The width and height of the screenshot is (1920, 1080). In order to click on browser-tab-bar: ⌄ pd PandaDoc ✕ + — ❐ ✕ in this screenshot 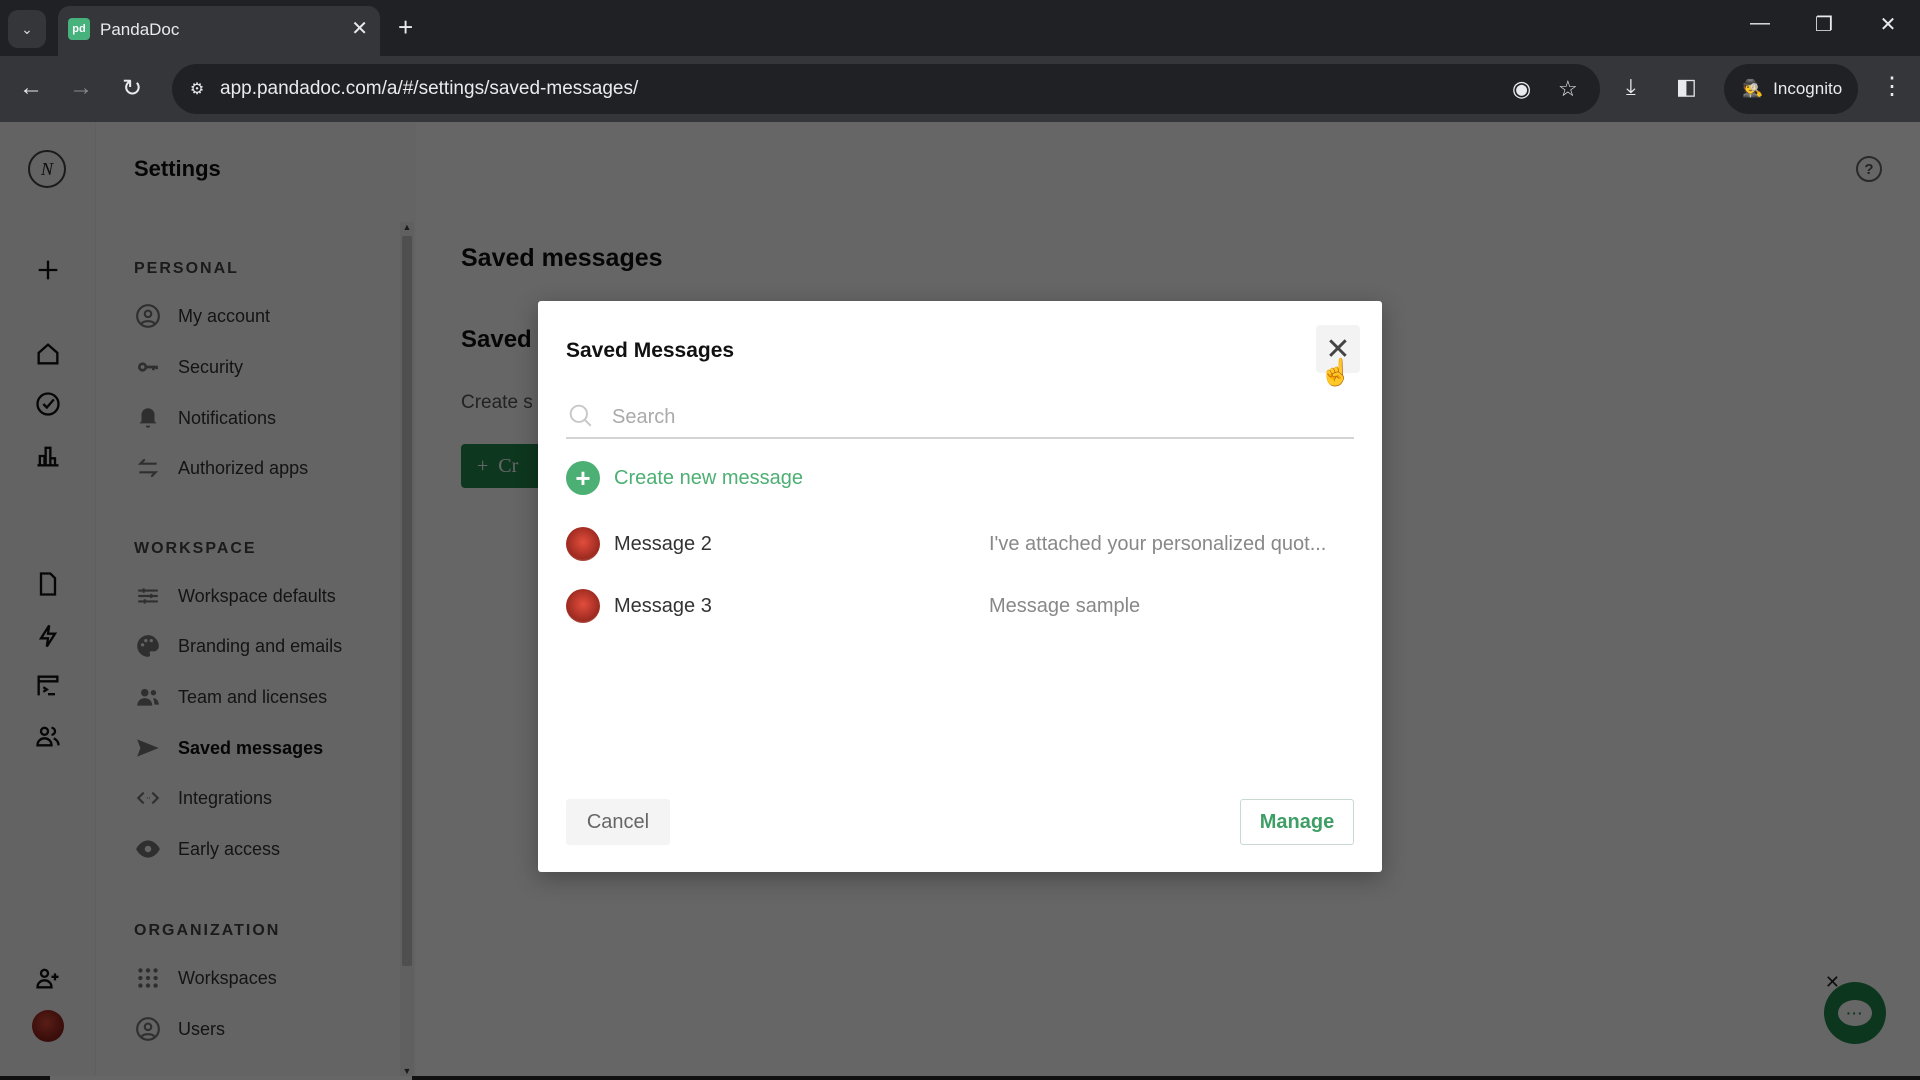, I will do `click(960, 28)`.